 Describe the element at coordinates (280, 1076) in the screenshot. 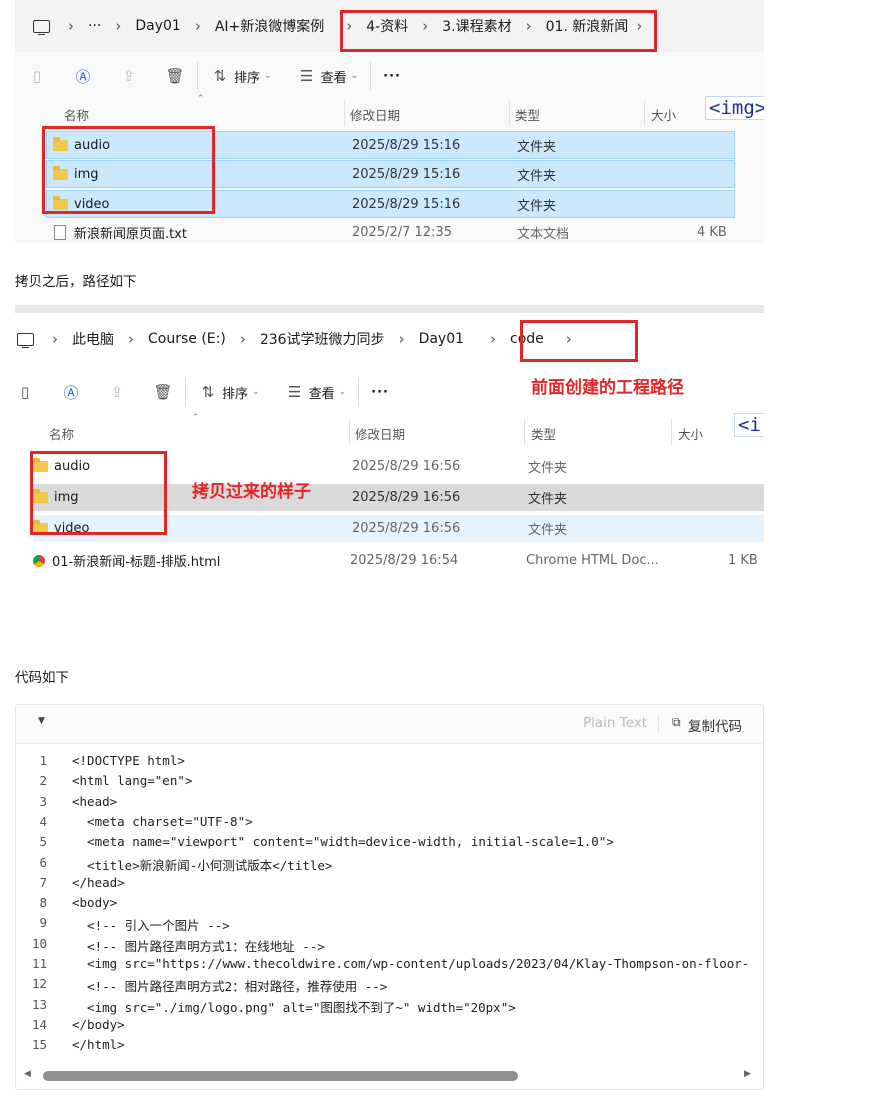

I see `scrollbar-thumb` at that location.